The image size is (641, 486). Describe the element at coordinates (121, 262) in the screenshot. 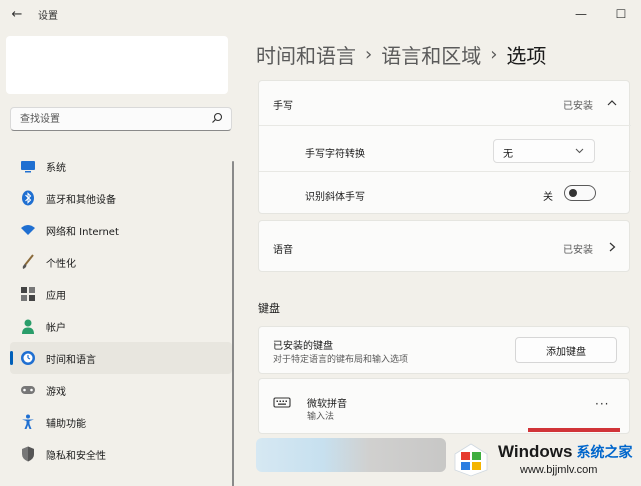

I see `sidebar-item-personalization: 个性化` at that location.